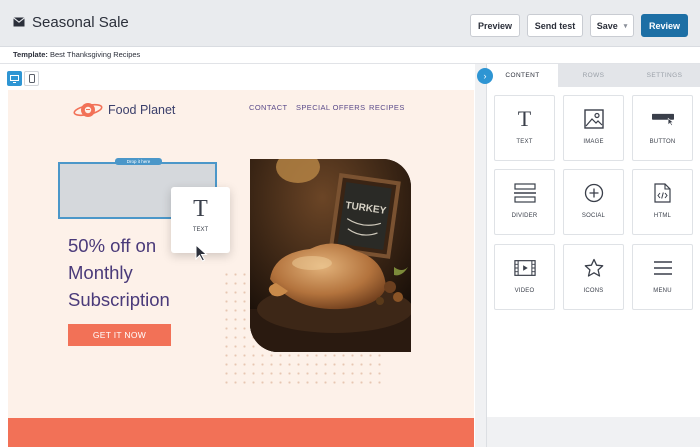  Describe the element at coordinates (524, 193) in the screenshot. I see `divider-icon` at that location.